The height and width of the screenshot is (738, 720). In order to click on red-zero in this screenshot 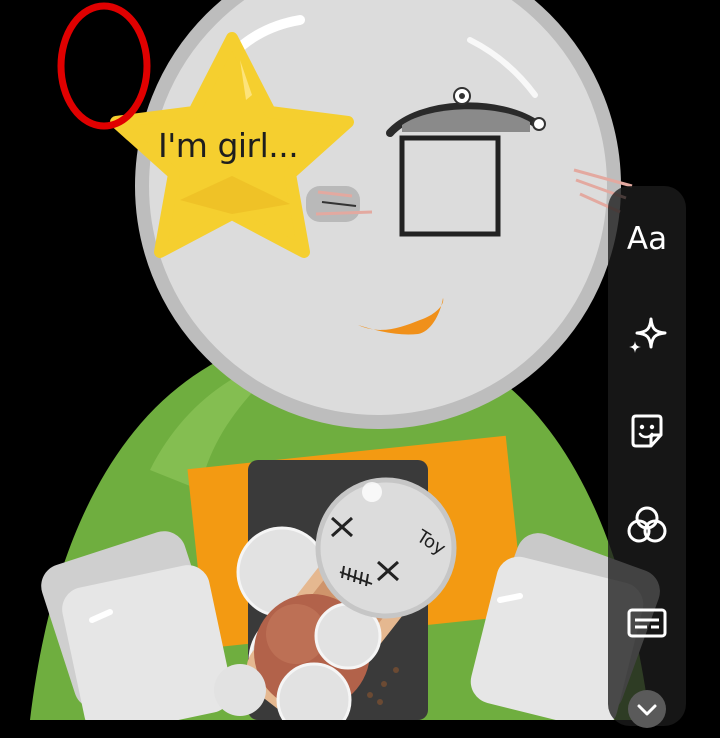, I will do `click(104, 66)`.